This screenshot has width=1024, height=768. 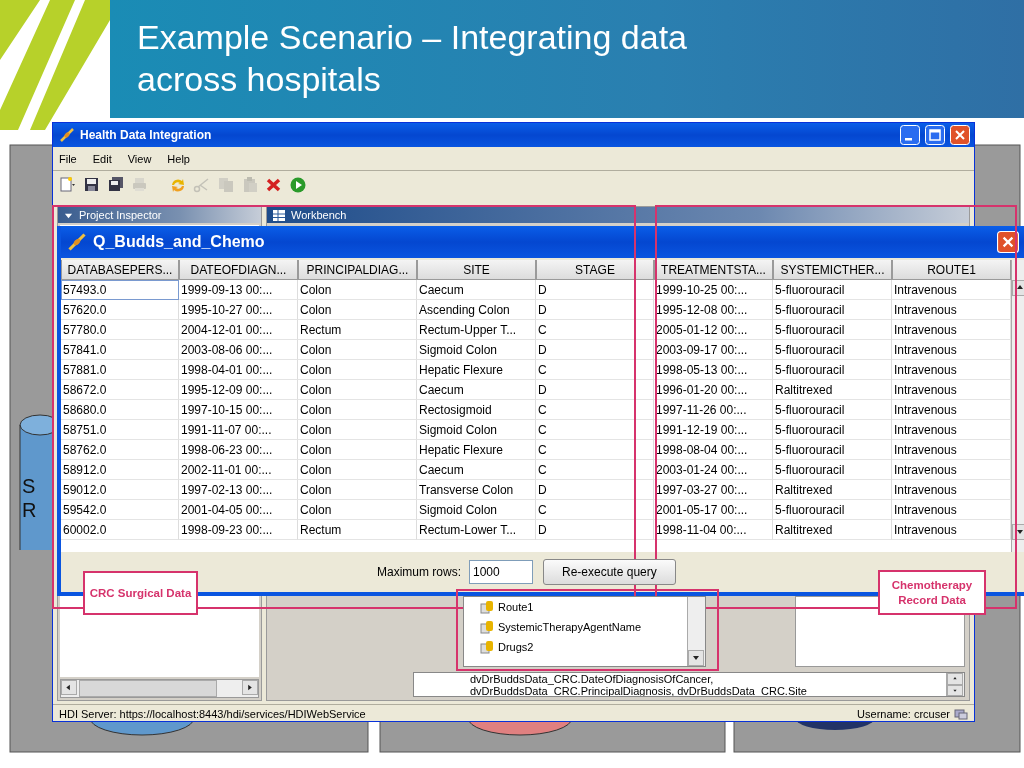 What do you see at coordinates (250, 687) in the screenshot?
I see `scroll-right-button` at bounding box center [250, 687].